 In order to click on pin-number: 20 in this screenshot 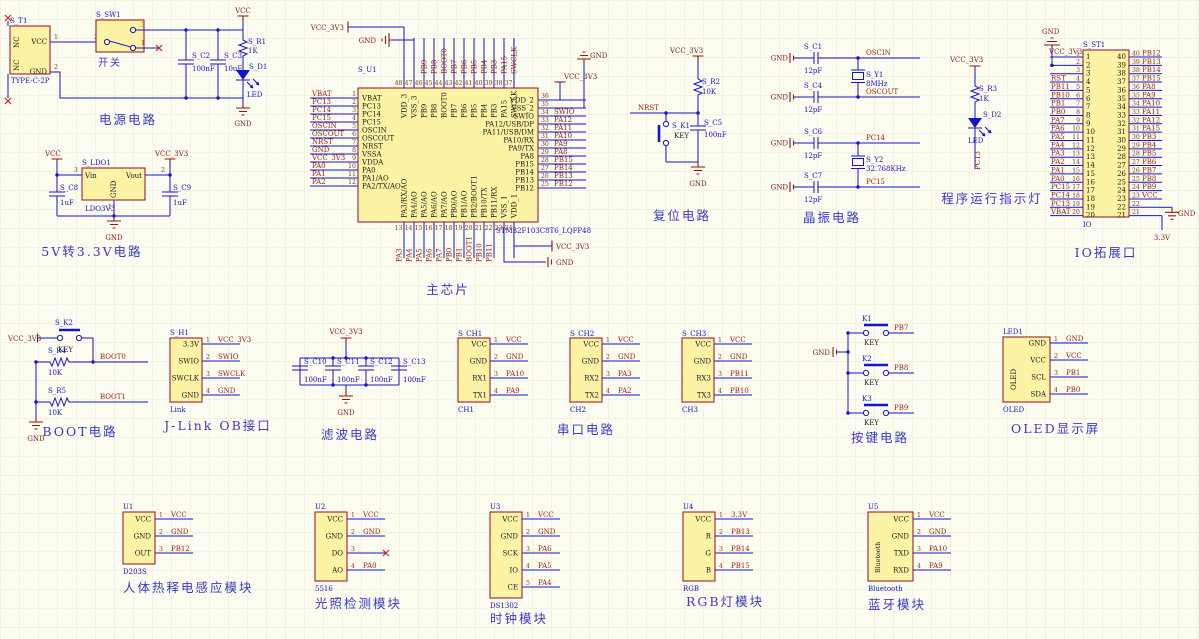, I will do `click(1076, 212)`.